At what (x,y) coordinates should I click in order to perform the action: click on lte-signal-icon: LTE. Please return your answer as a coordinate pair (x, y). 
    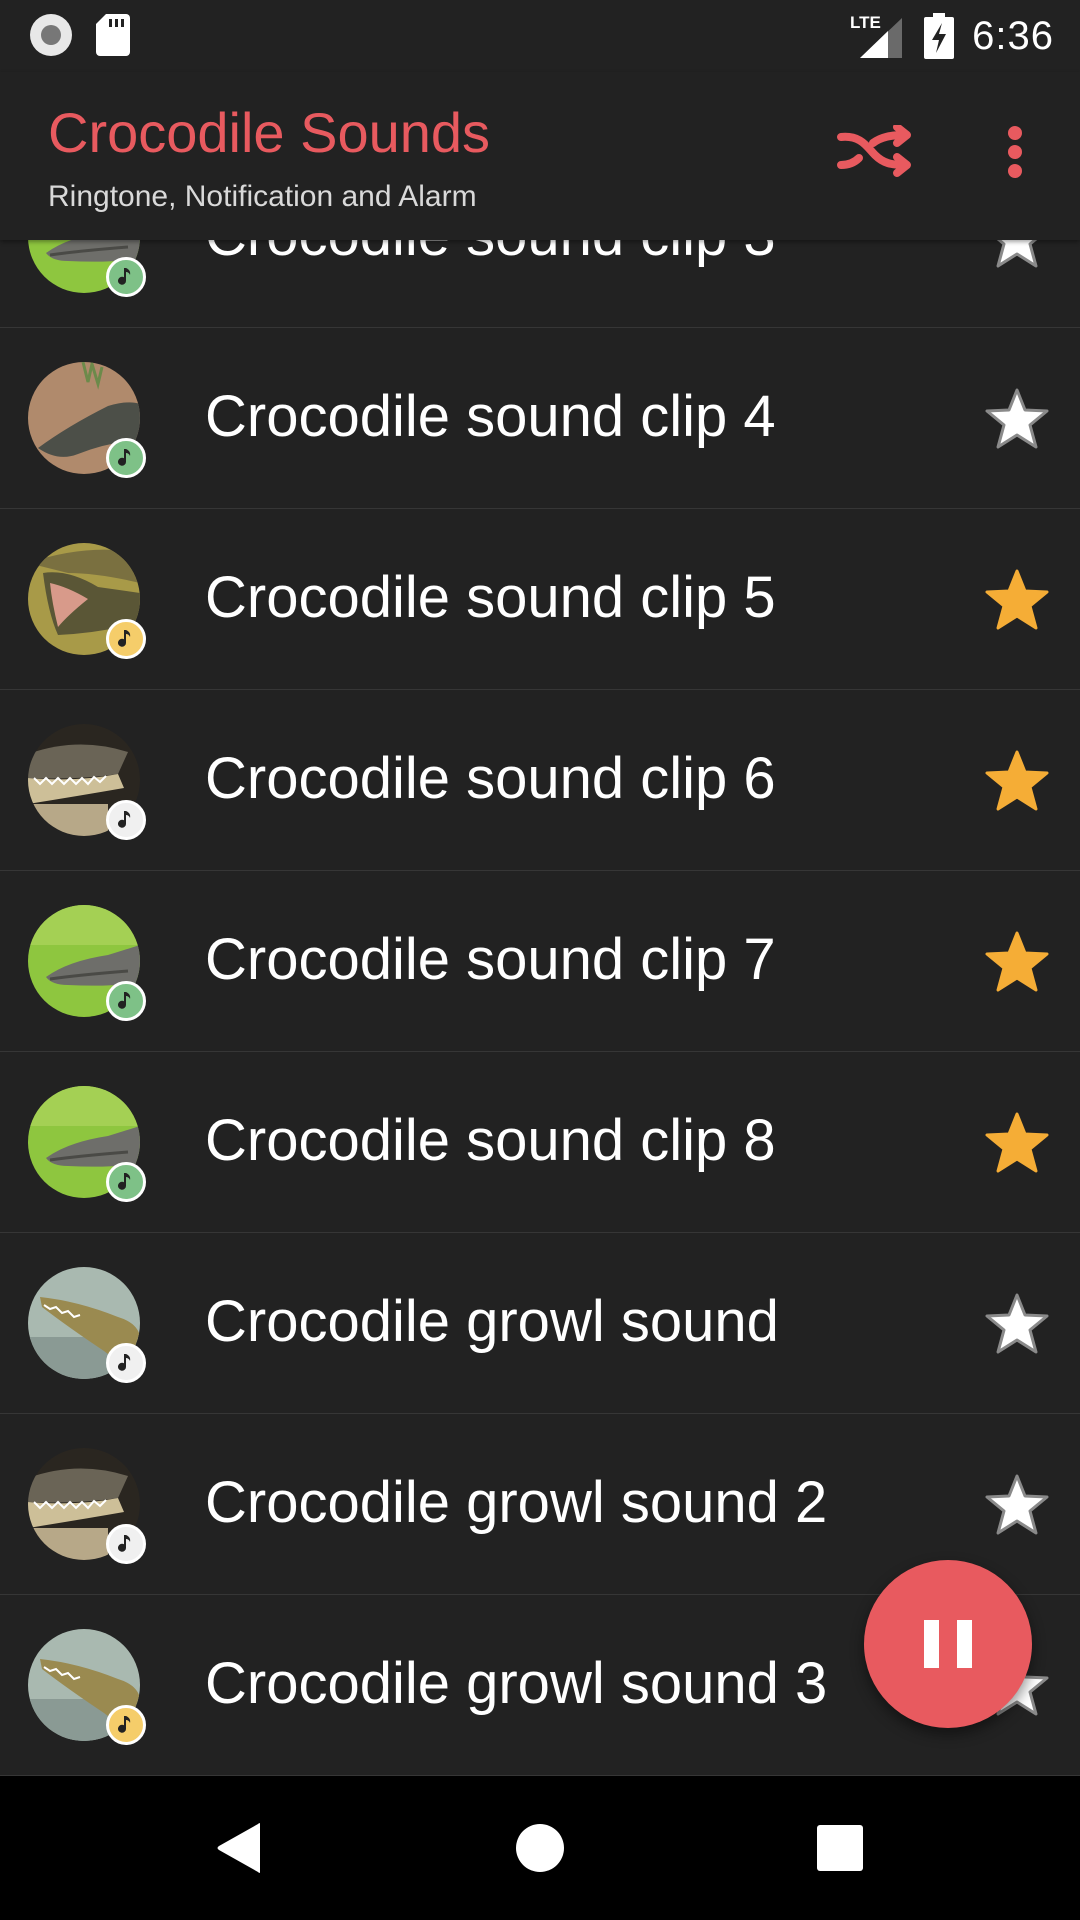
    Looking at the image, I should click on (876, 35).